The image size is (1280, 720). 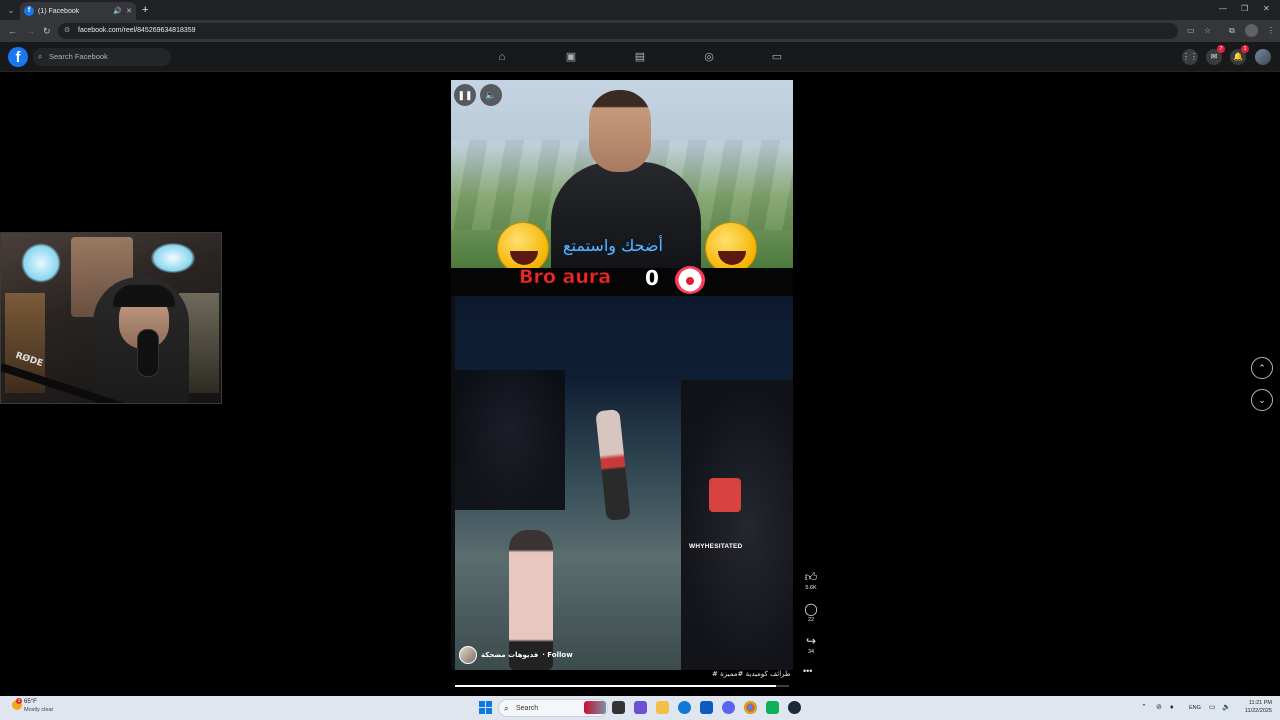 I want to click on bookmark-star-icon: ☆, so click(x=1207, y=31).